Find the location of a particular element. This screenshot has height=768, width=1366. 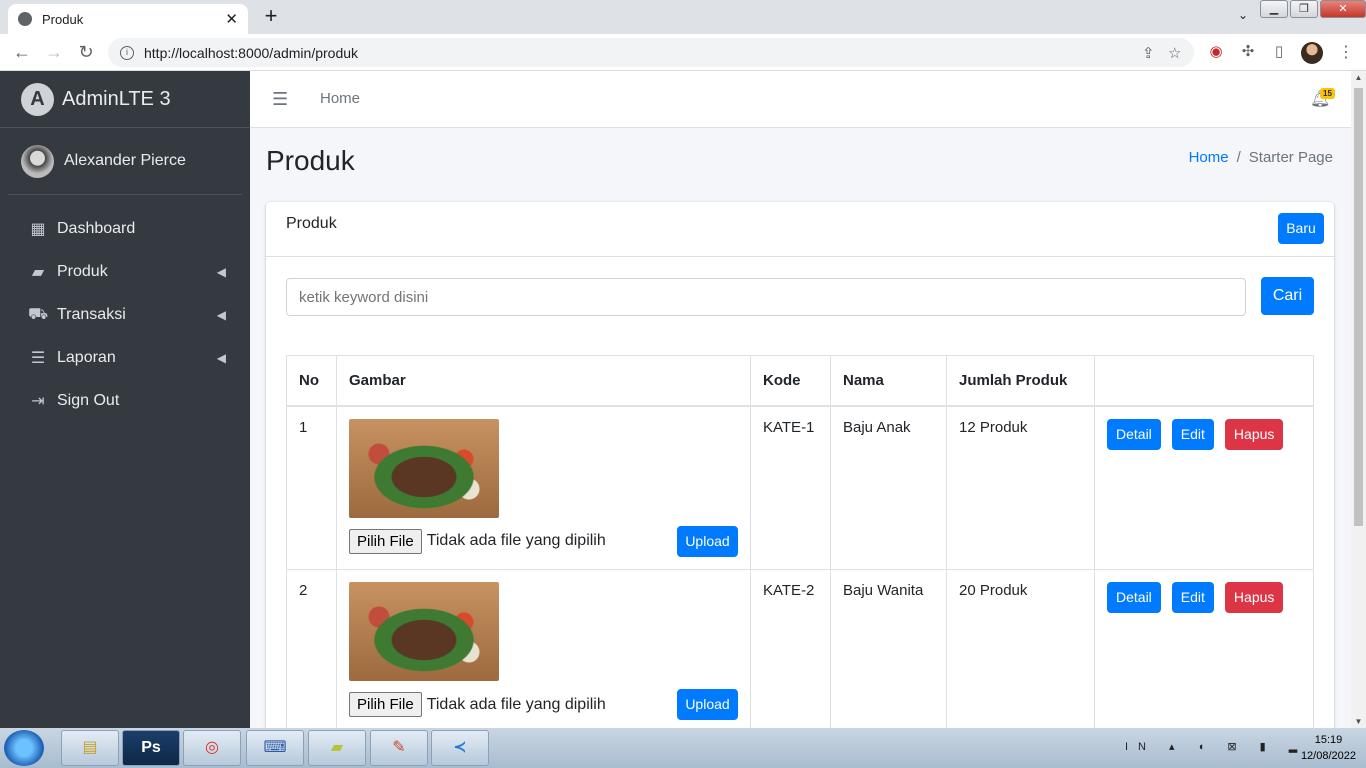

cell-actions: Detail Edit Hapus is located at coordinates (1204, 487).